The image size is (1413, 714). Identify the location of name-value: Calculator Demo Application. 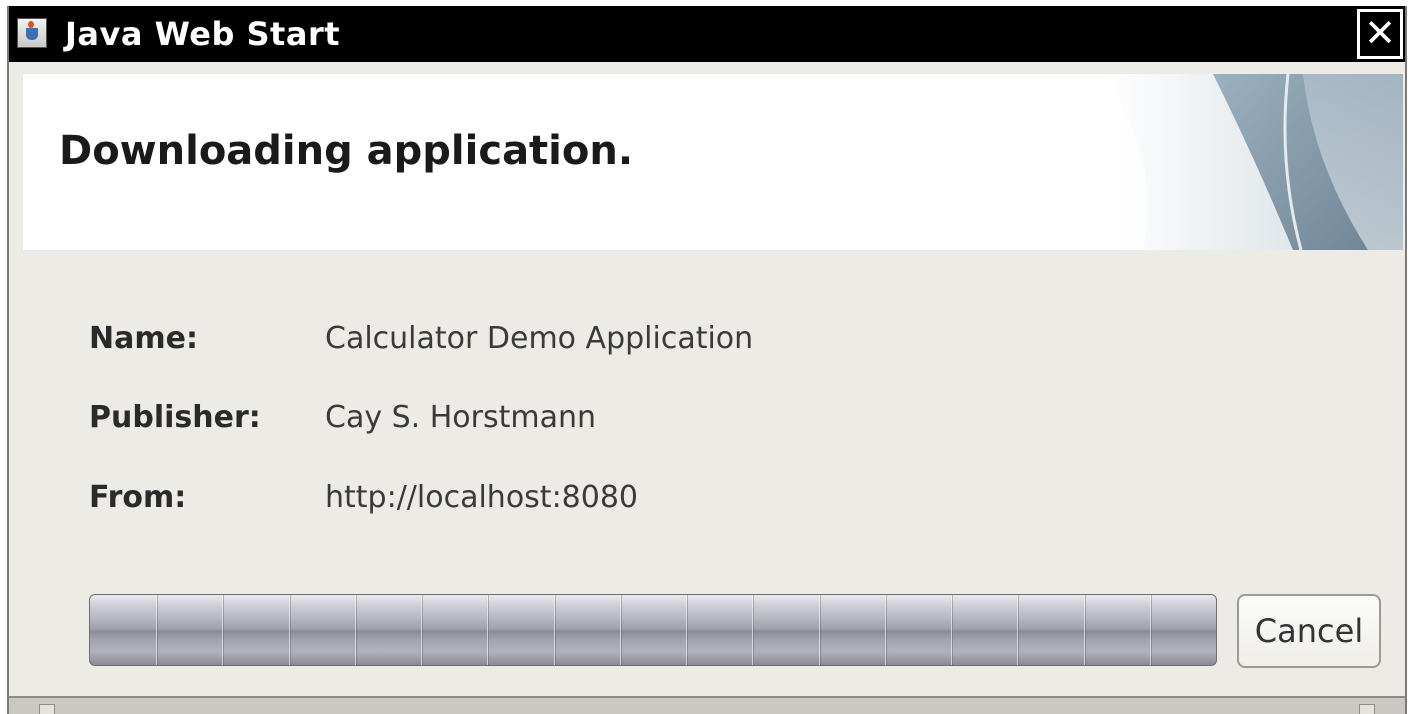
(539, 338).